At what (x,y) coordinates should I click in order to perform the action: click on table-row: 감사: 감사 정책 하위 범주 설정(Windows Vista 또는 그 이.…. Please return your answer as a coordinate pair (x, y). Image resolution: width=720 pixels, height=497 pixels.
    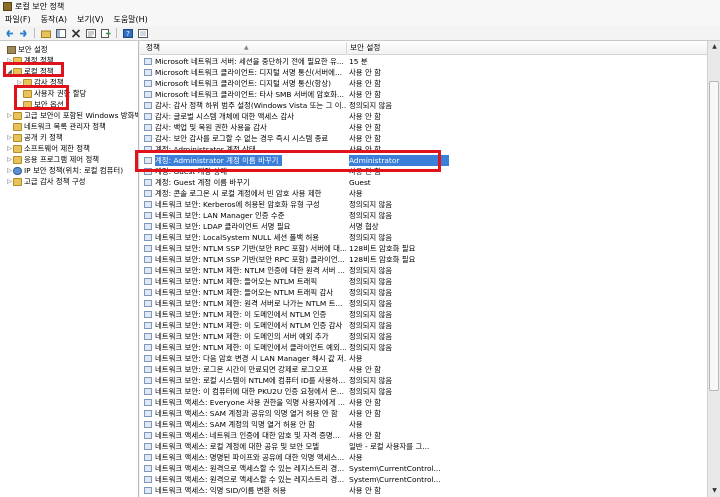
    Looking at the image, I should click on (423, 105).